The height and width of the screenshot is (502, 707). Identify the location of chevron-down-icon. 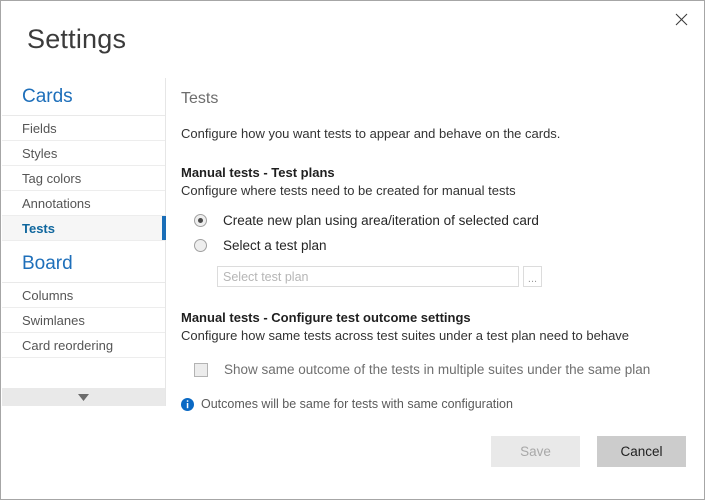
(83, 397).